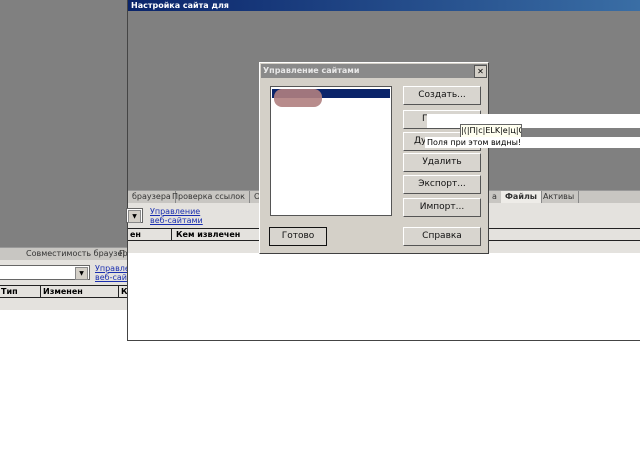 The height and width of the screenshot is (452, 640). I want to click on tab-files: Файлы, so click(522, 197).